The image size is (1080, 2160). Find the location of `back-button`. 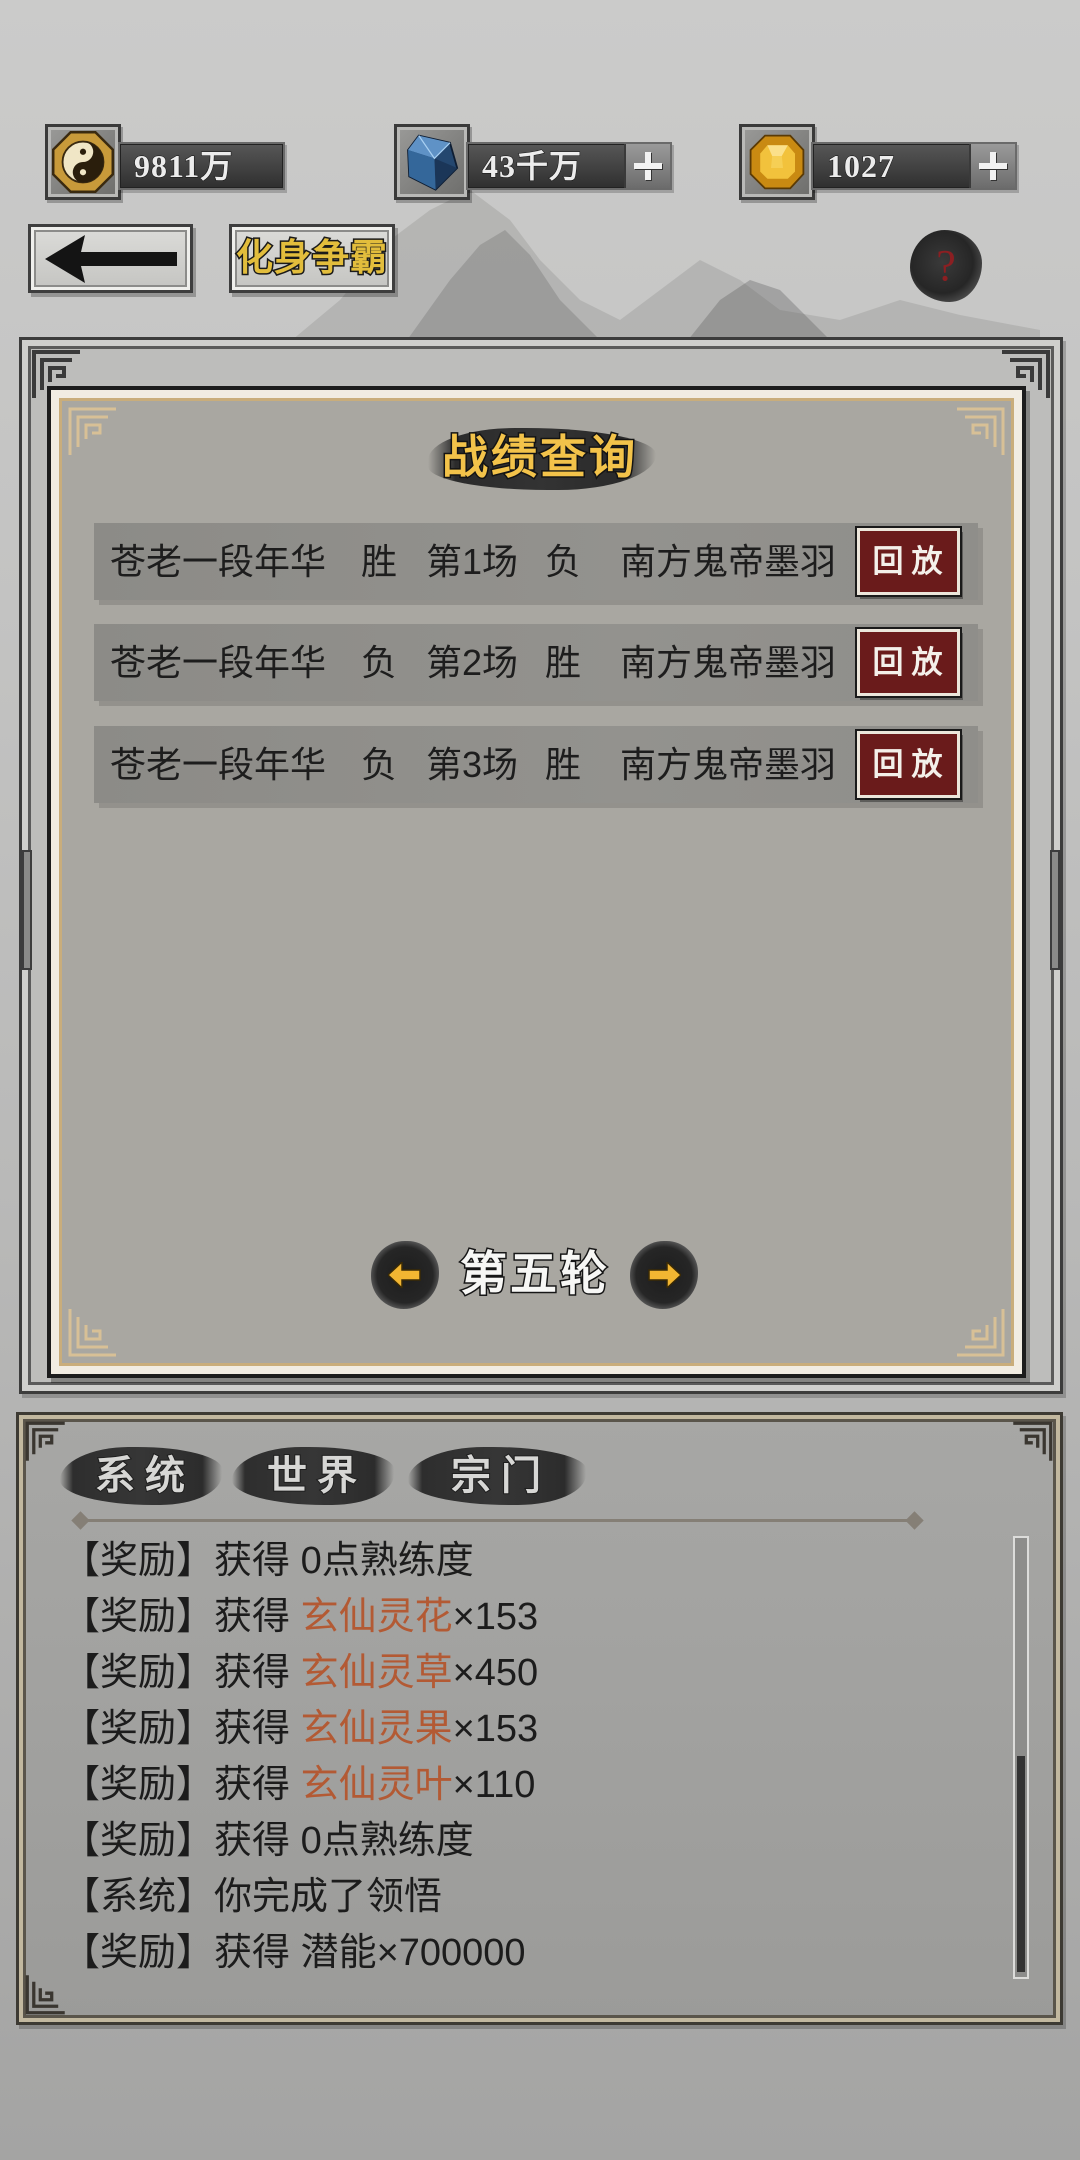

back-button is located at coordinates (110, 258).